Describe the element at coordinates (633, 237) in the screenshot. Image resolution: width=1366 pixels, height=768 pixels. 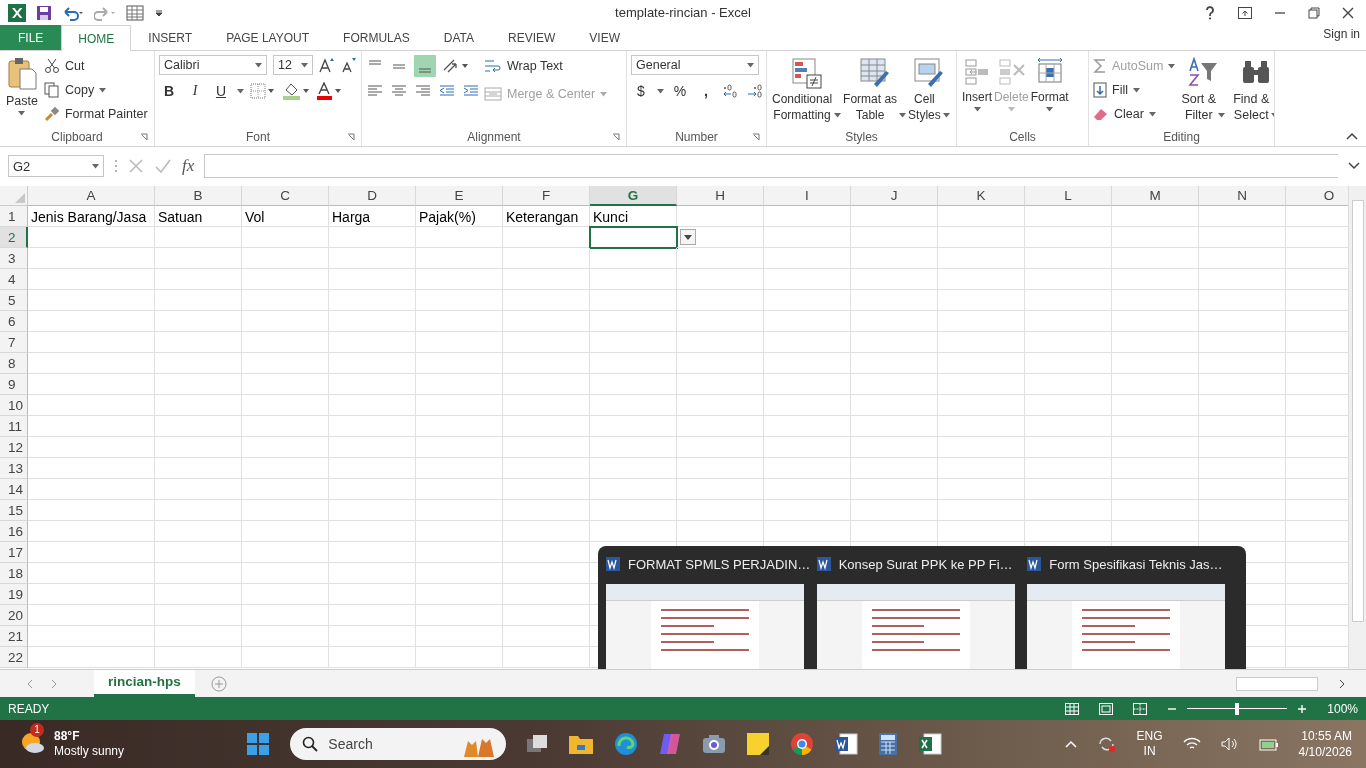
I see `active-cell` at that location.